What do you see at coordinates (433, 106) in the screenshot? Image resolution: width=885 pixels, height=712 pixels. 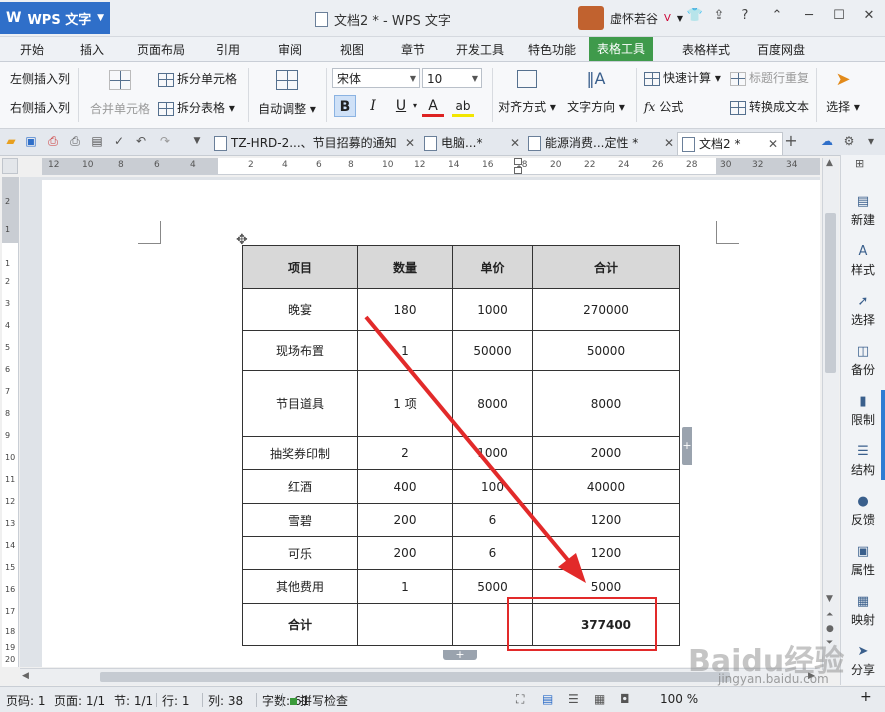 I see `font-color-button: A` at bounding box center [433, 106].